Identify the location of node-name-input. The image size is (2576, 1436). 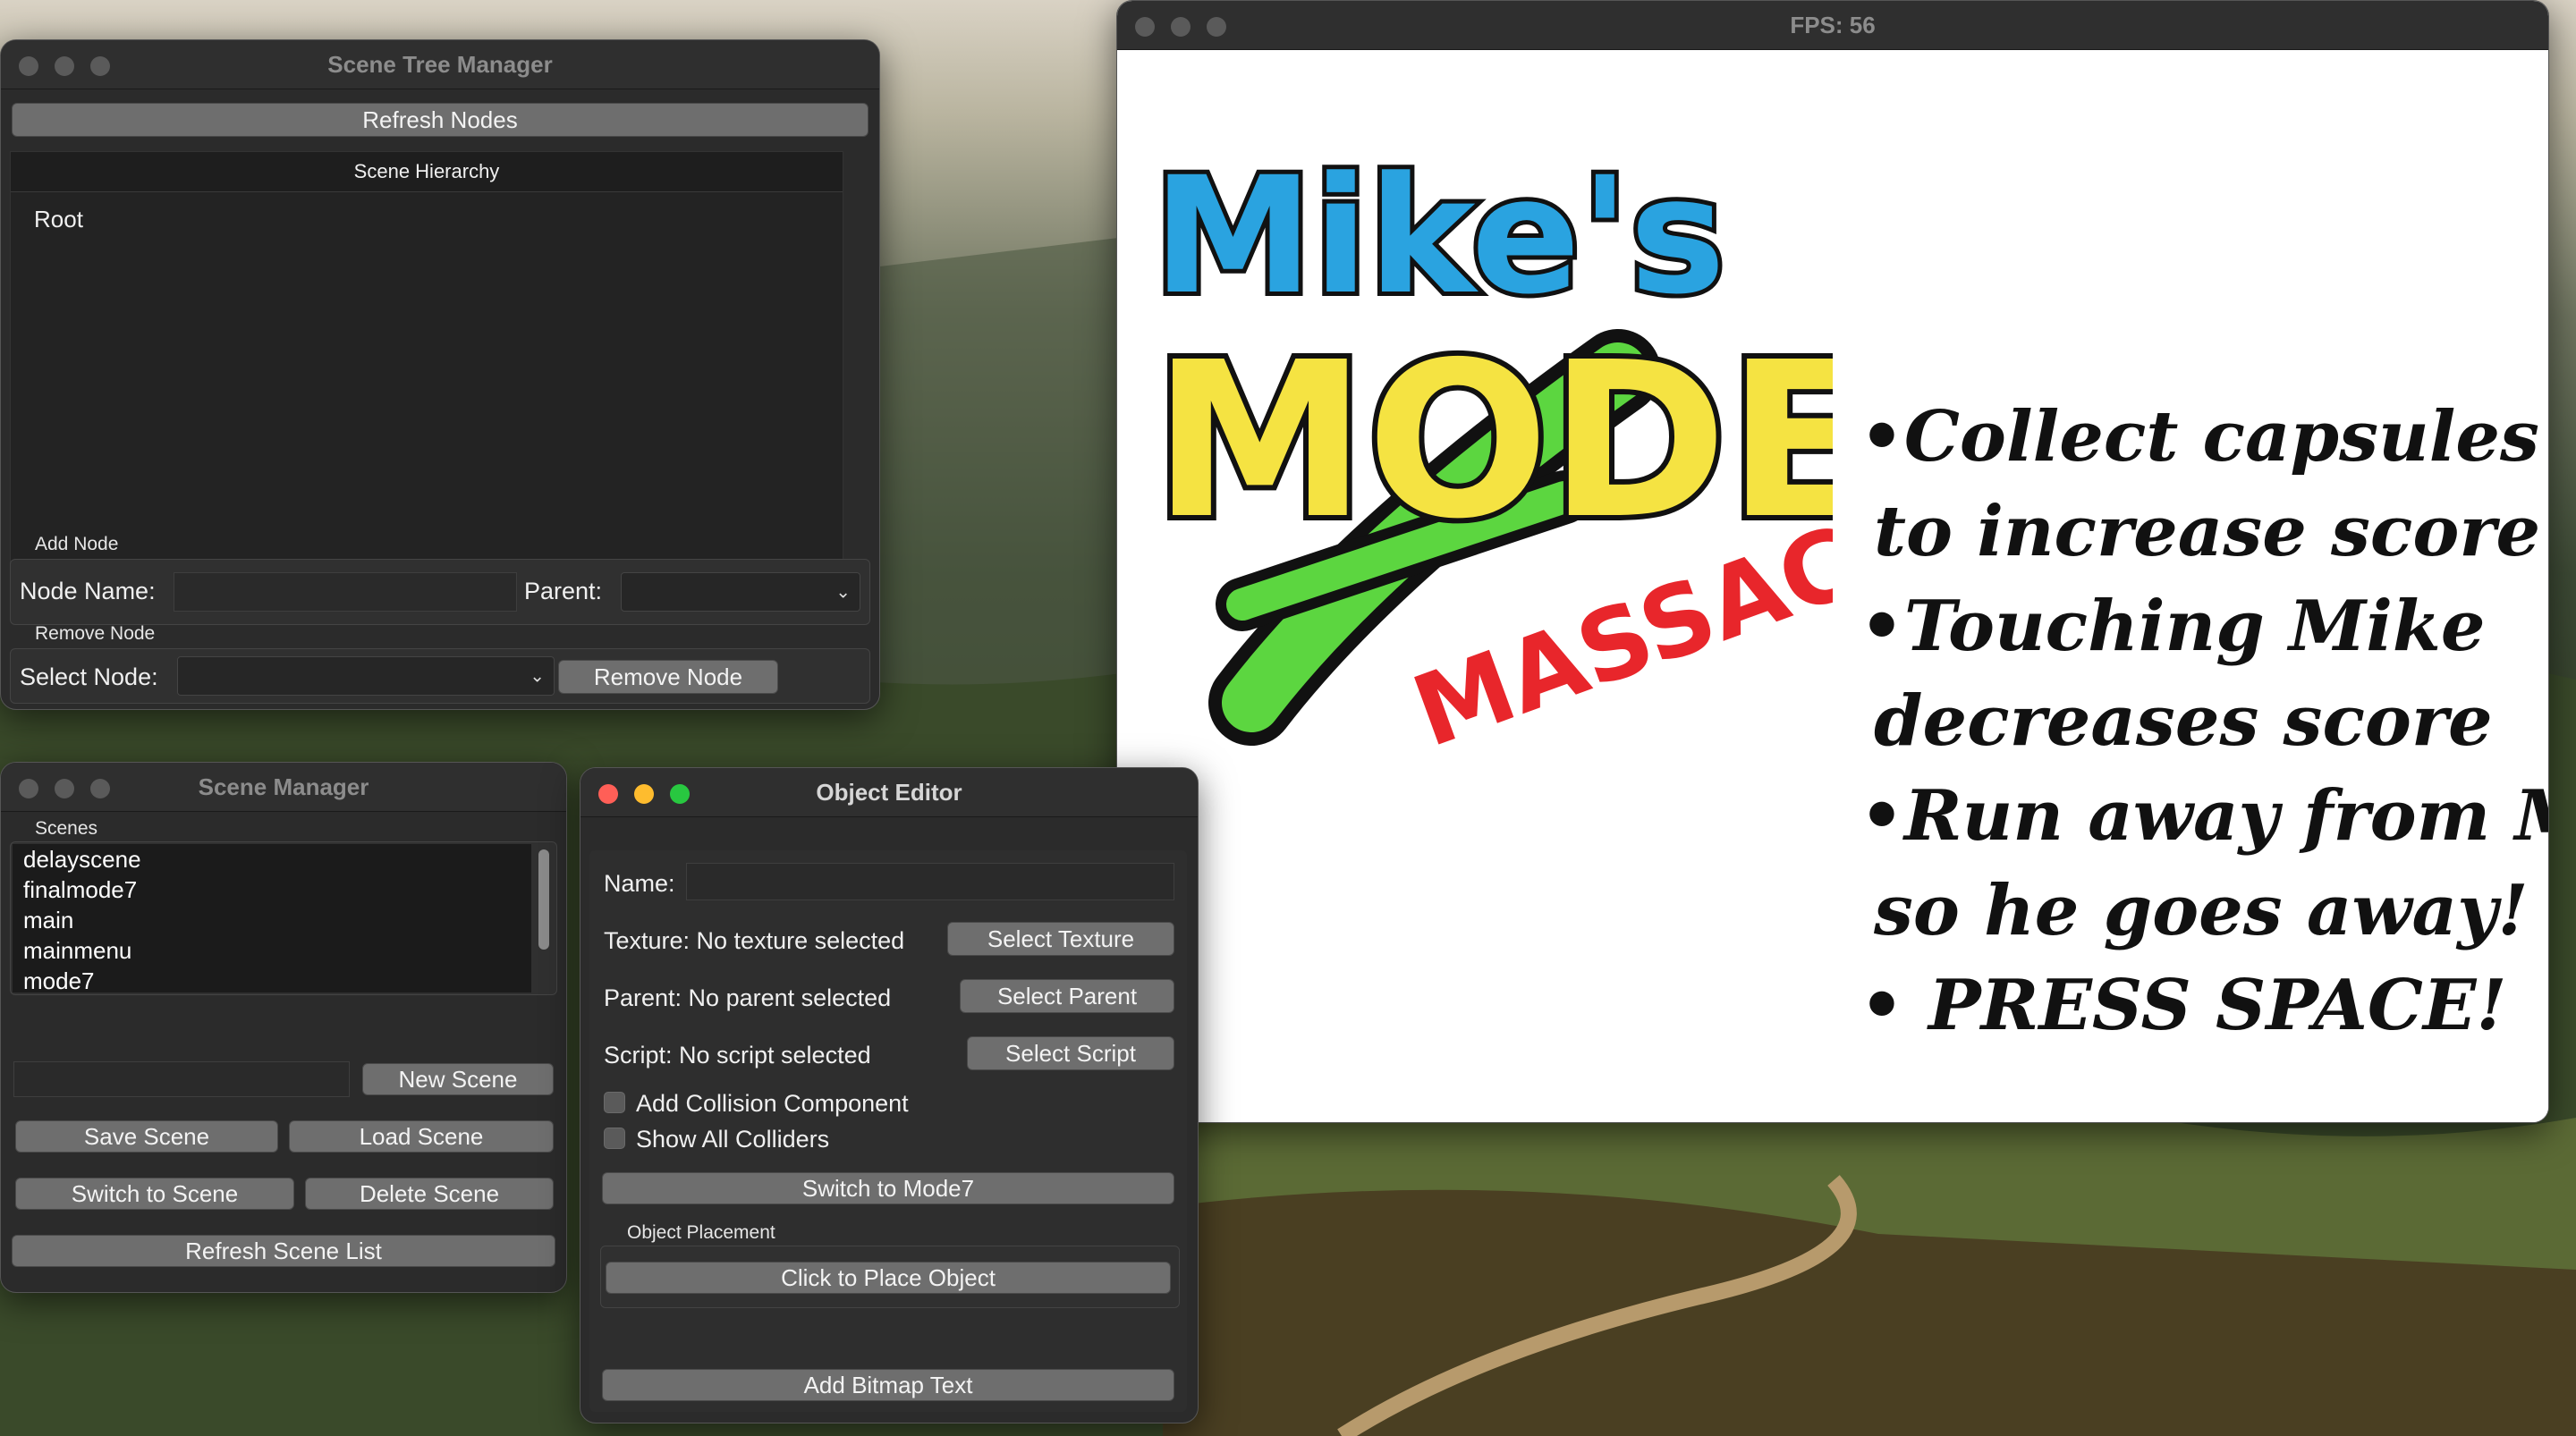
(345, 592).